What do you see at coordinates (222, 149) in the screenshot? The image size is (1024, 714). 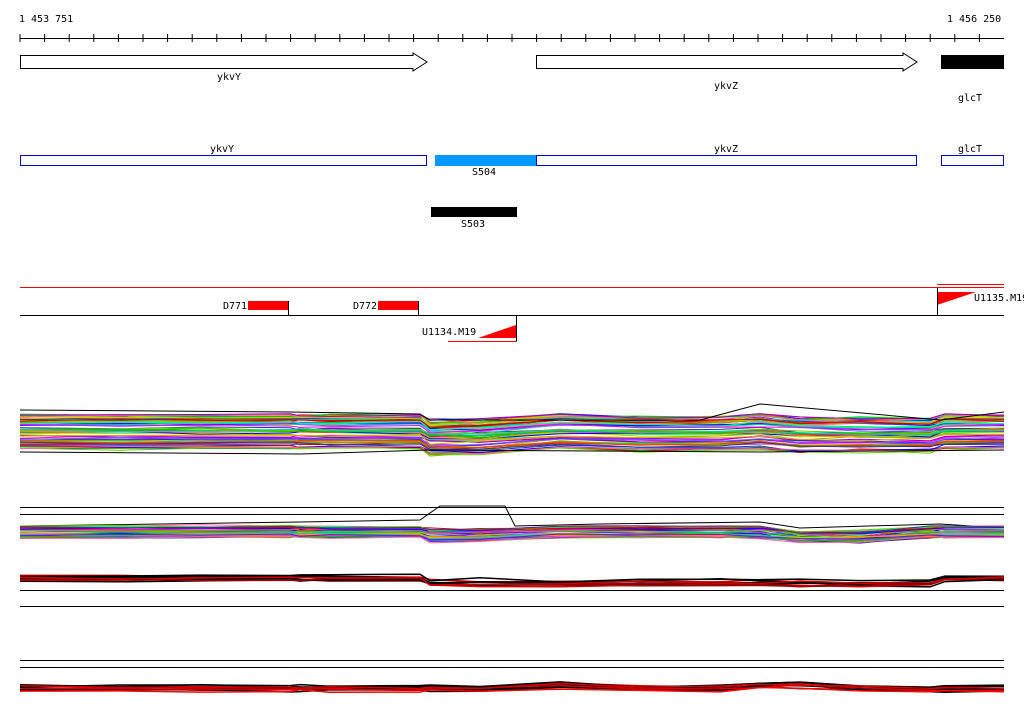 I see `transcript-label-ykvY: ykvY` at bounding box center [222, 149].